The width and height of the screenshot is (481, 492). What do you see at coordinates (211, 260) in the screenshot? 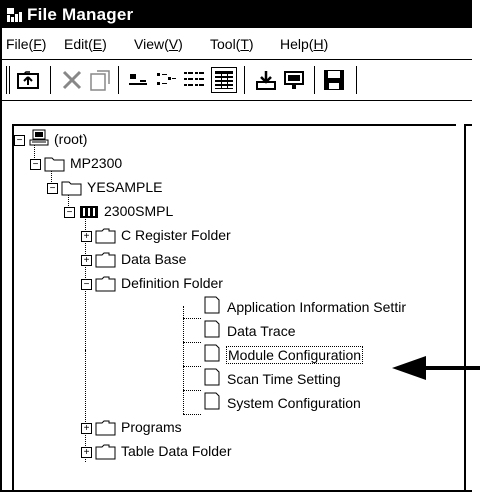
I see `tree-node-data-base: + Data Base` at bounding box center [211, 260].